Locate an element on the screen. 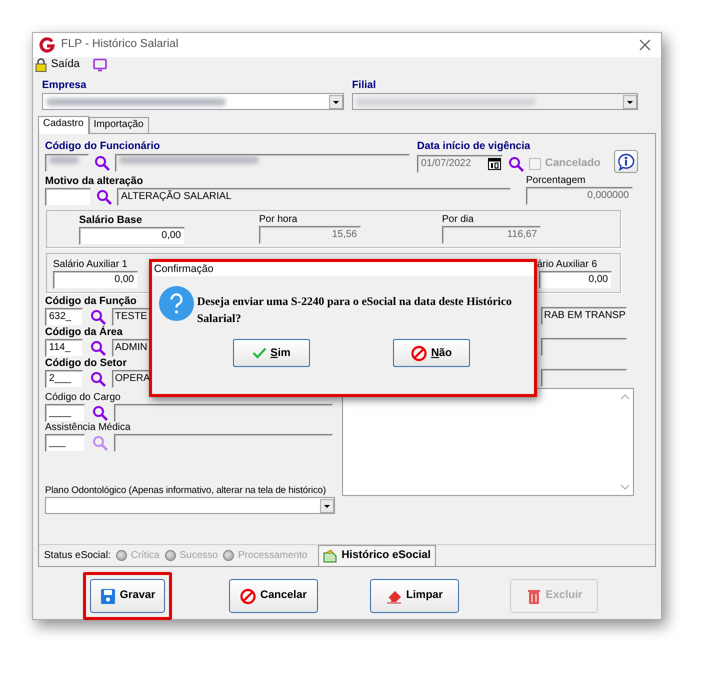 The image size is (727, 685). status-radio: Crítica is located at coordinates (138, 556).